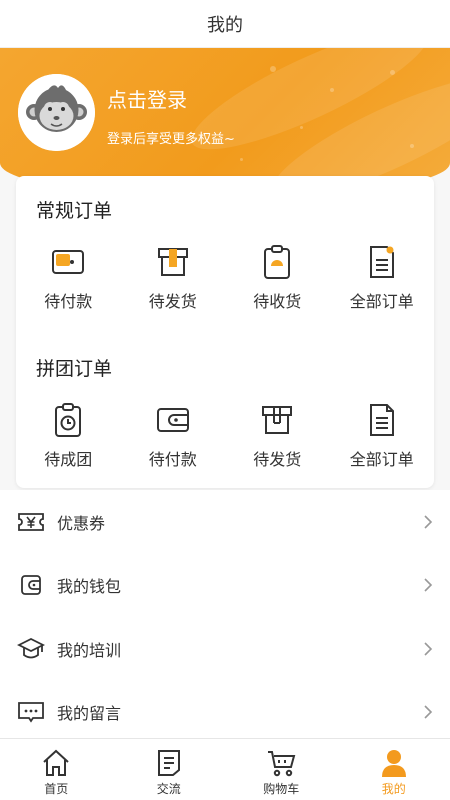 The image size is (450, 800). What do you see at coordinates (89, 587) in the screenshot?
I see `menu-label: 我的钱包` at bounding box center [89, 587].